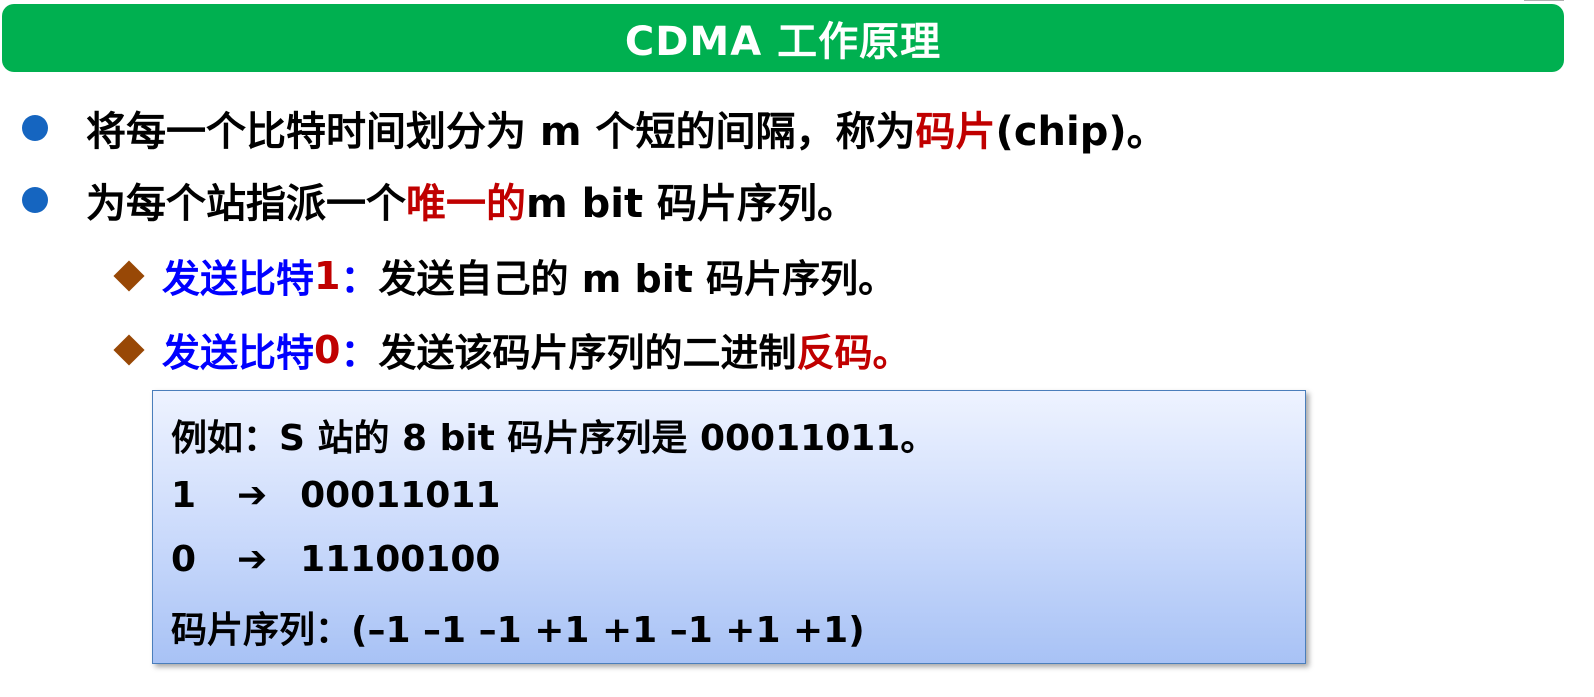  I want to click on sub-bullet-bit: 0, so click(327, 349).